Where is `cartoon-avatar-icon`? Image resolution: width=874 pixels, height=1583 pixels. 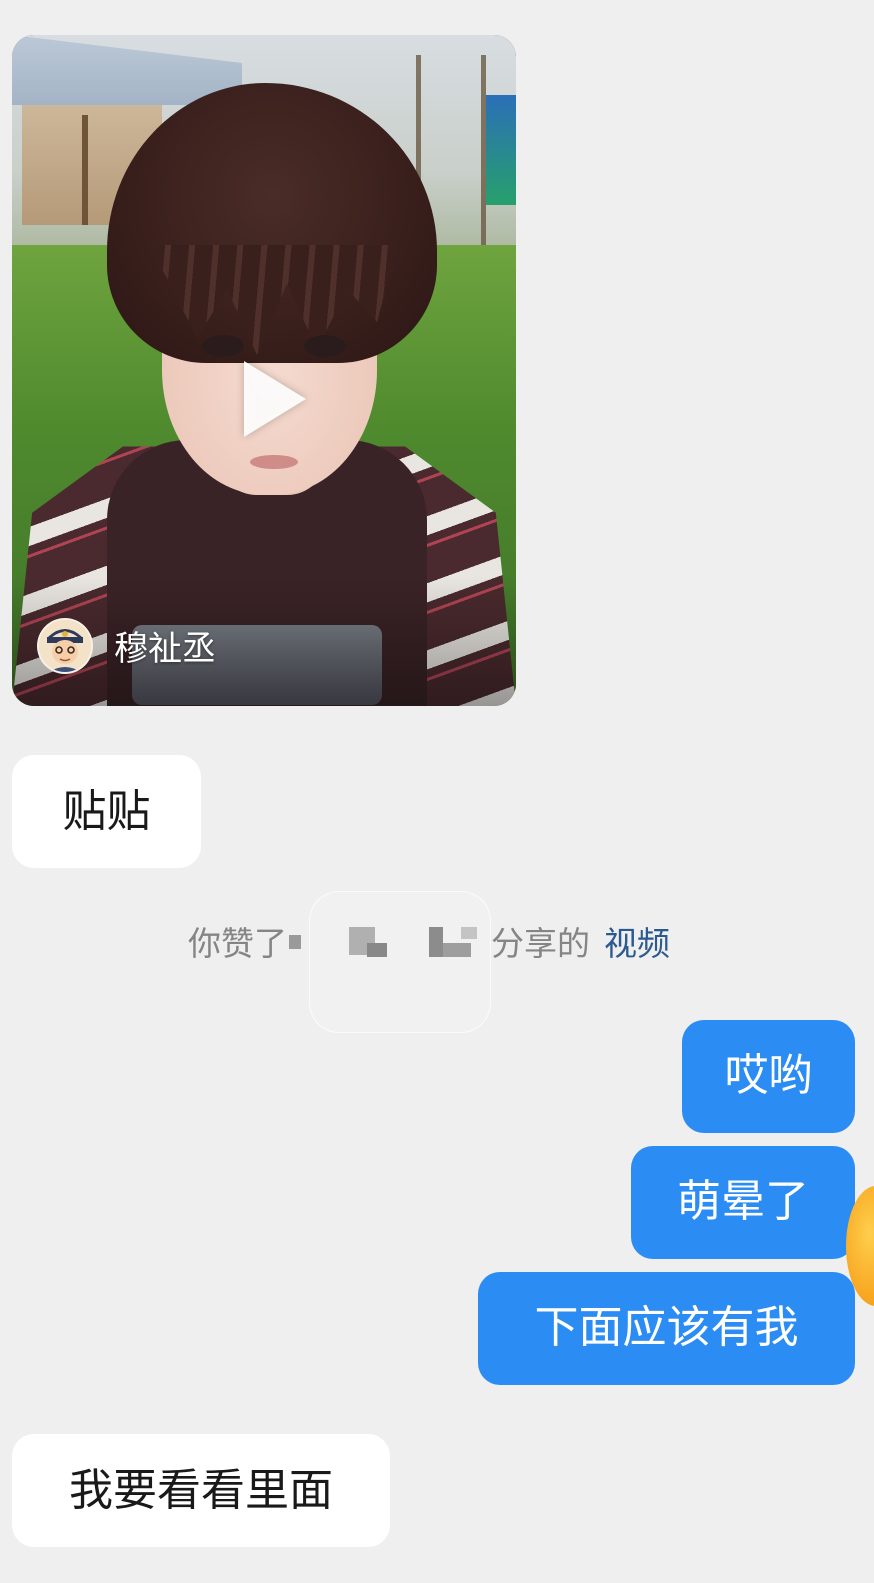
cartoon-avatar-icon is located at coordinates (65, 646).